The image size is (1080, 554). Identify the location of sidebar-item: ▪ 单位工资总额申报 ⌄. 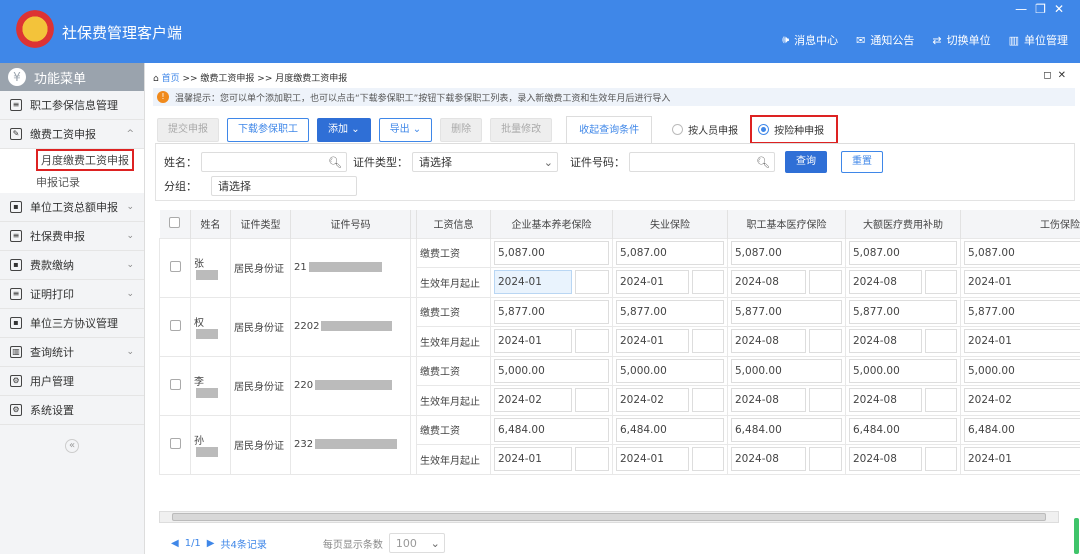
(72, 207).